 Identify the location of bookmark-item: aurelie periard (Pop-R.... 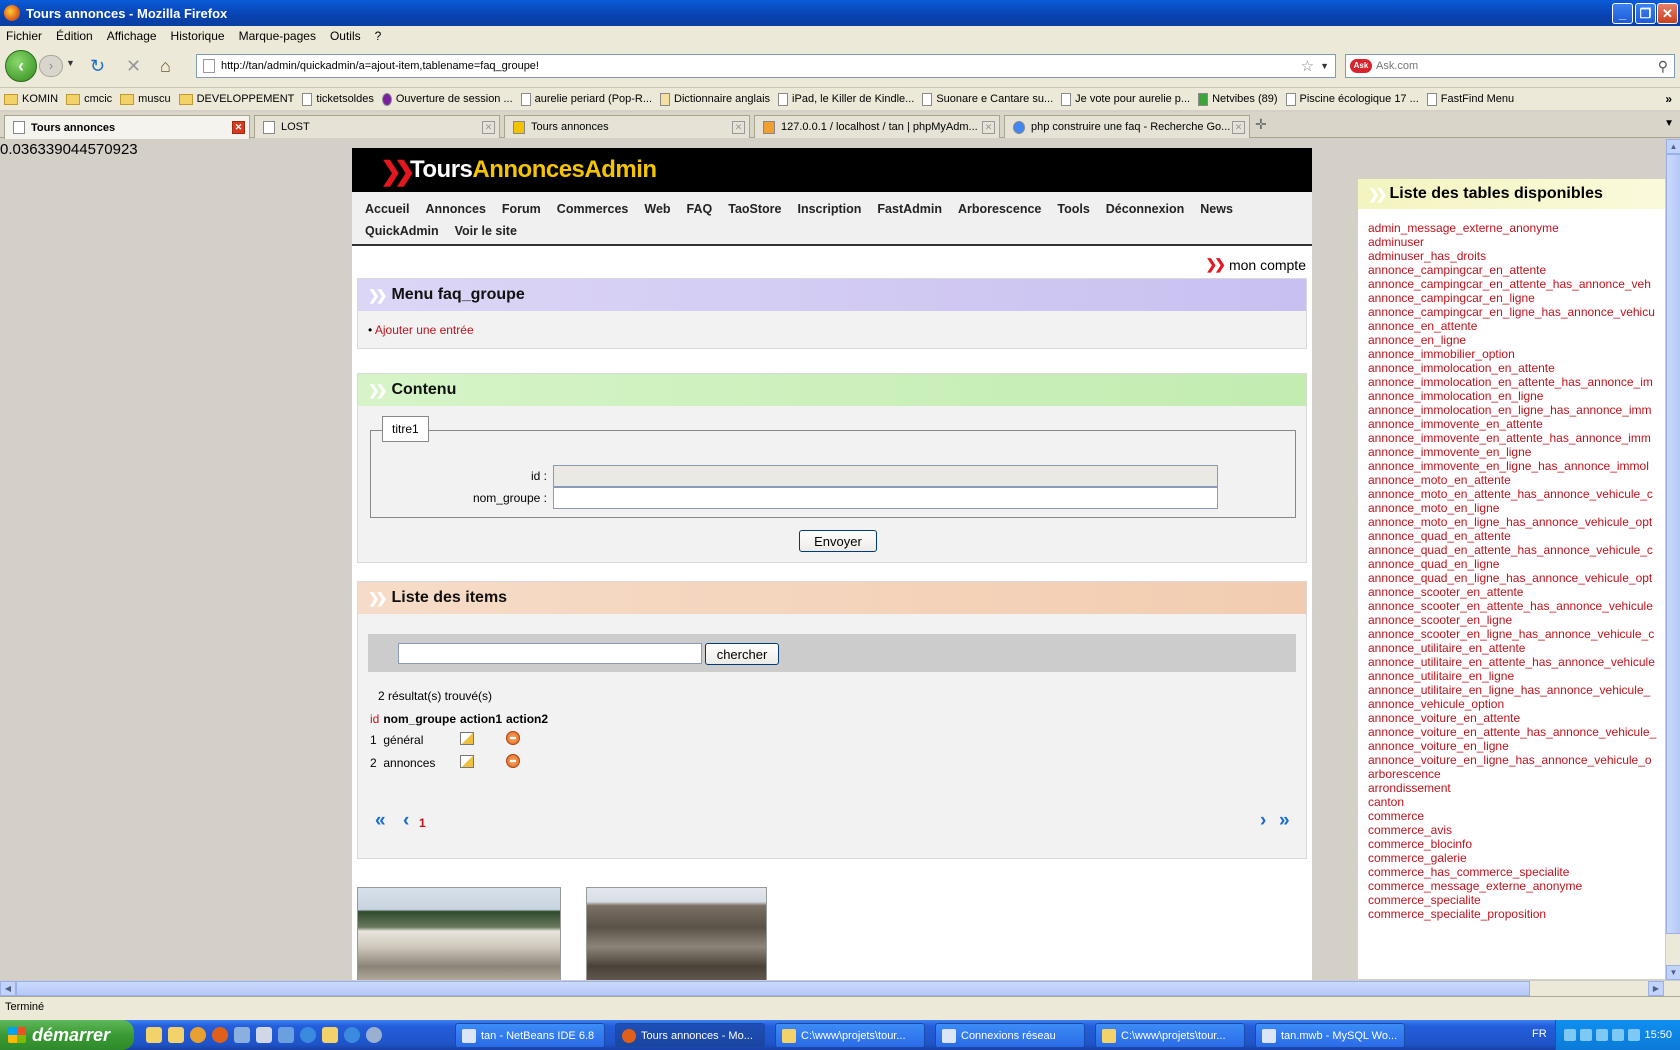
(586, 99).